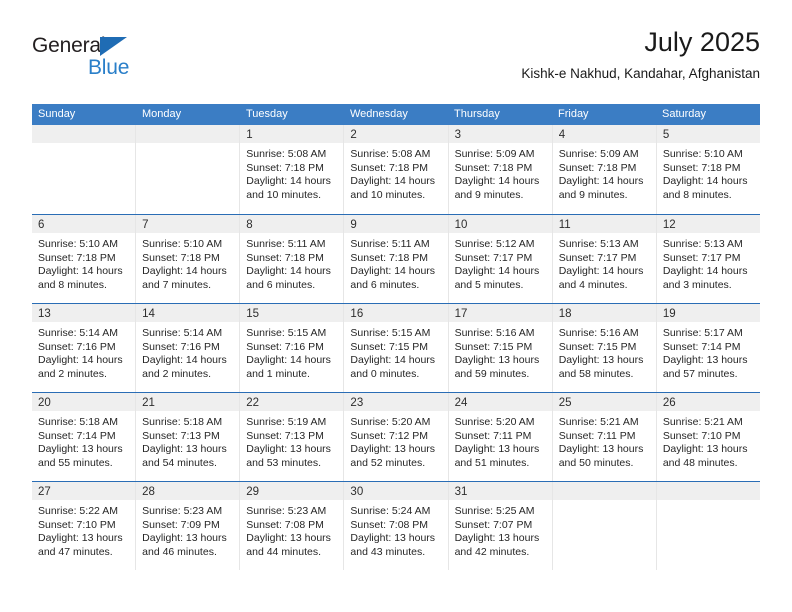 The width and height of the screenshot is (792, 612). Describe the element at coordinates (697, 284) in the screenshot. I see `daylight-text-line2: and 3 minutes.` at that location.